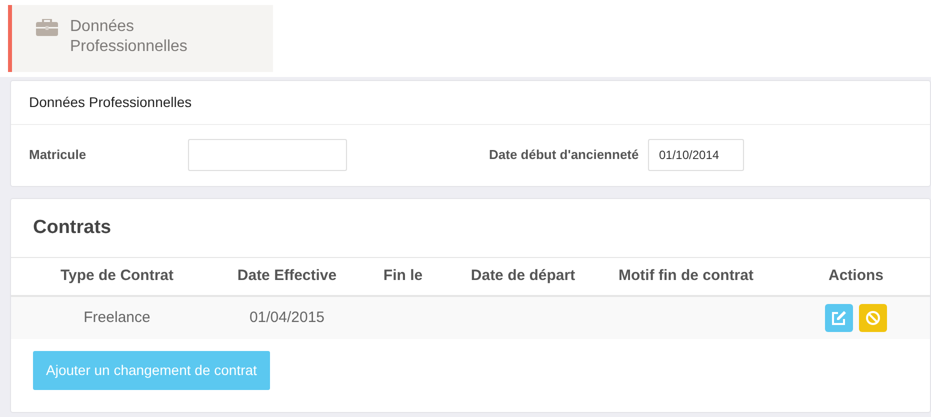 This screenshot has height=417, width=931. What do you see at coordinates (287, 276) in the screenshot?
I see `column-header: Date Effective` at bounding box center [287, 276].